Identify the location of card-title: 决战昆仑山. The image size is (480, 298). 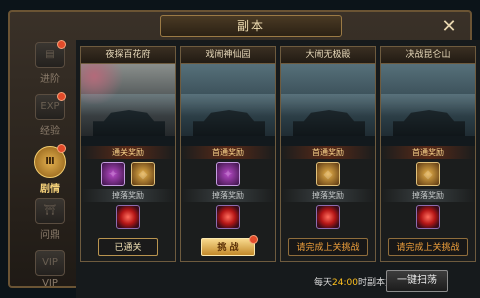
(428, 55).